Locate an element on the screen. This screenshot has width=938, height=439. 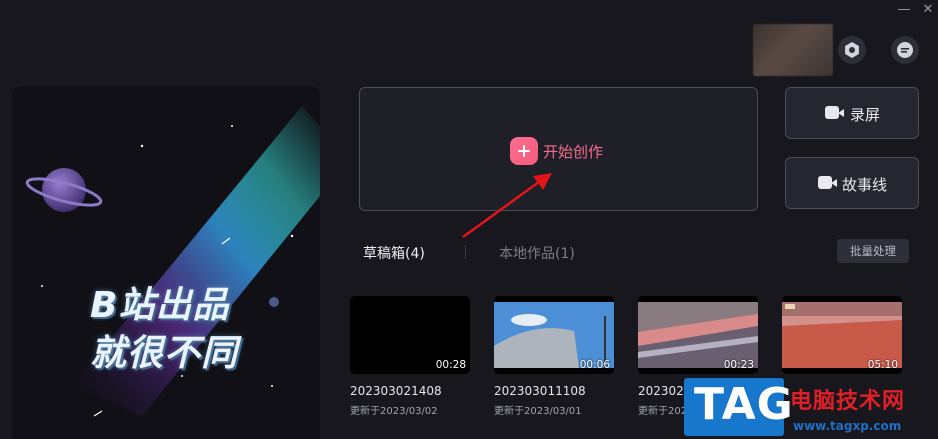
draft-thumbnail: 00:06 is located at coordinates (554, 335).